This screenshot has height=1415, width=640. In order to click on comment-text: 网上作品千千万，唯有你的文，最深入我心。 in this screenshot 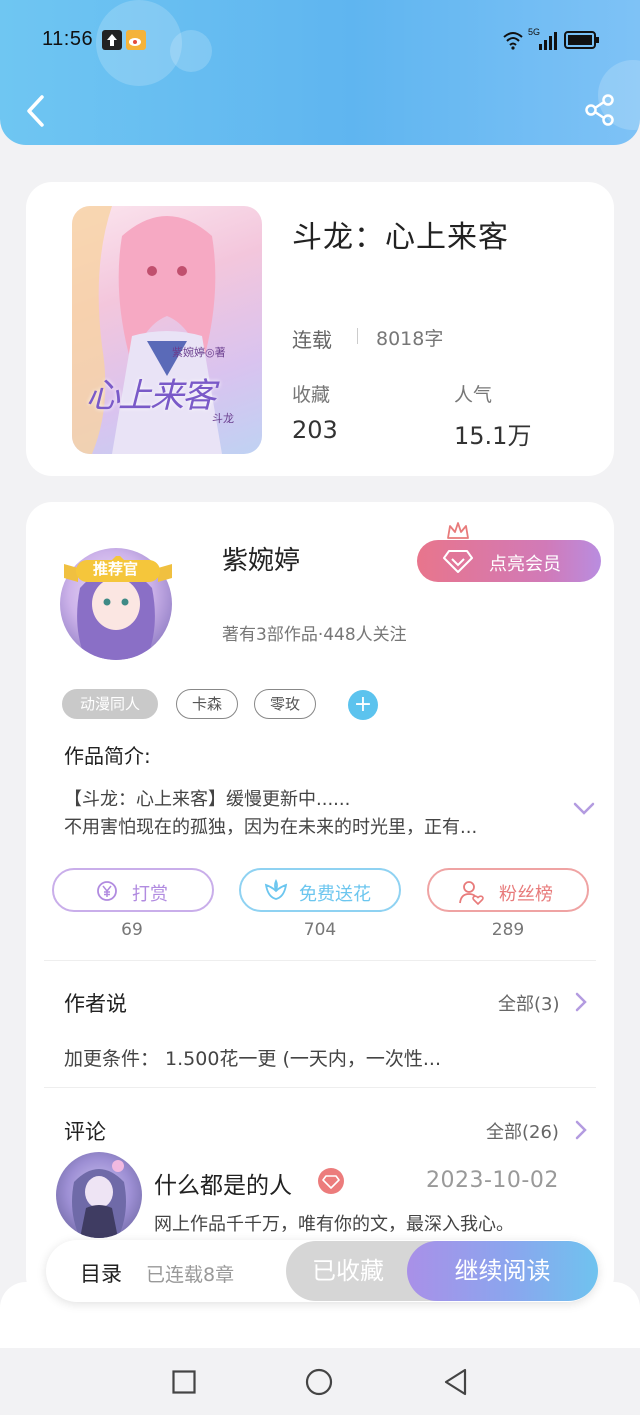, I will do `click(334, 1224)`.